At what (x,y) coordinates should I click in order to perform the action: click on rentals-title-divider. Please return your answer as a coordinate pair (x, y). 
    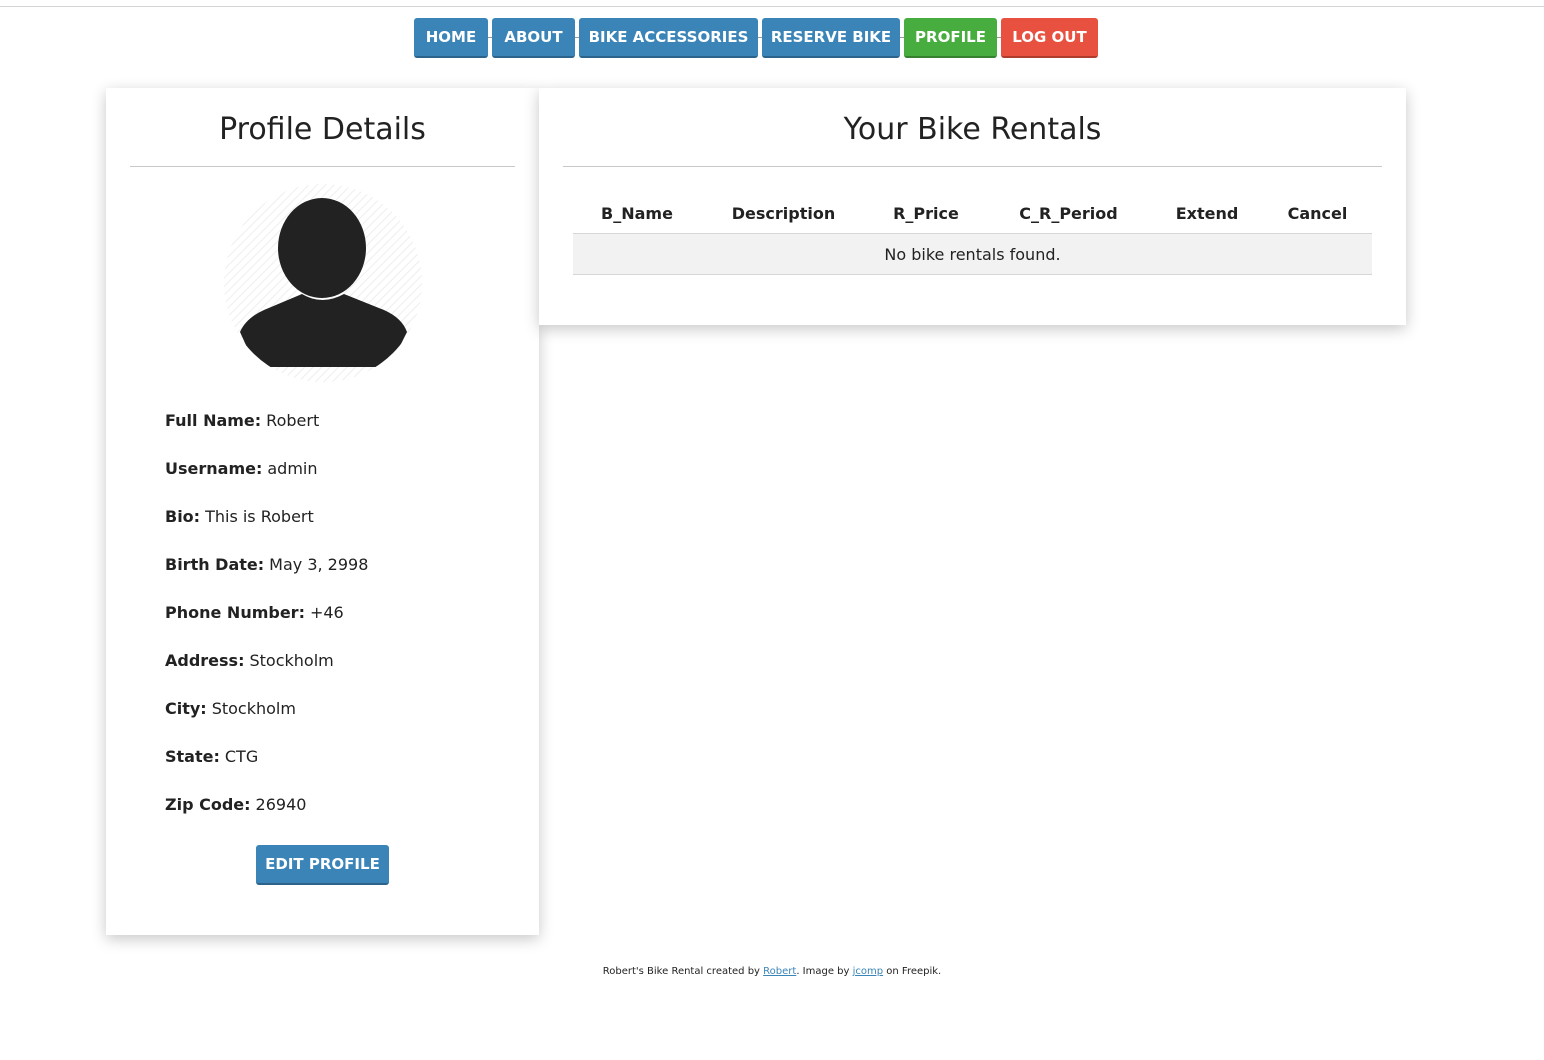
    Looking at the image, I should click on (972, 166).